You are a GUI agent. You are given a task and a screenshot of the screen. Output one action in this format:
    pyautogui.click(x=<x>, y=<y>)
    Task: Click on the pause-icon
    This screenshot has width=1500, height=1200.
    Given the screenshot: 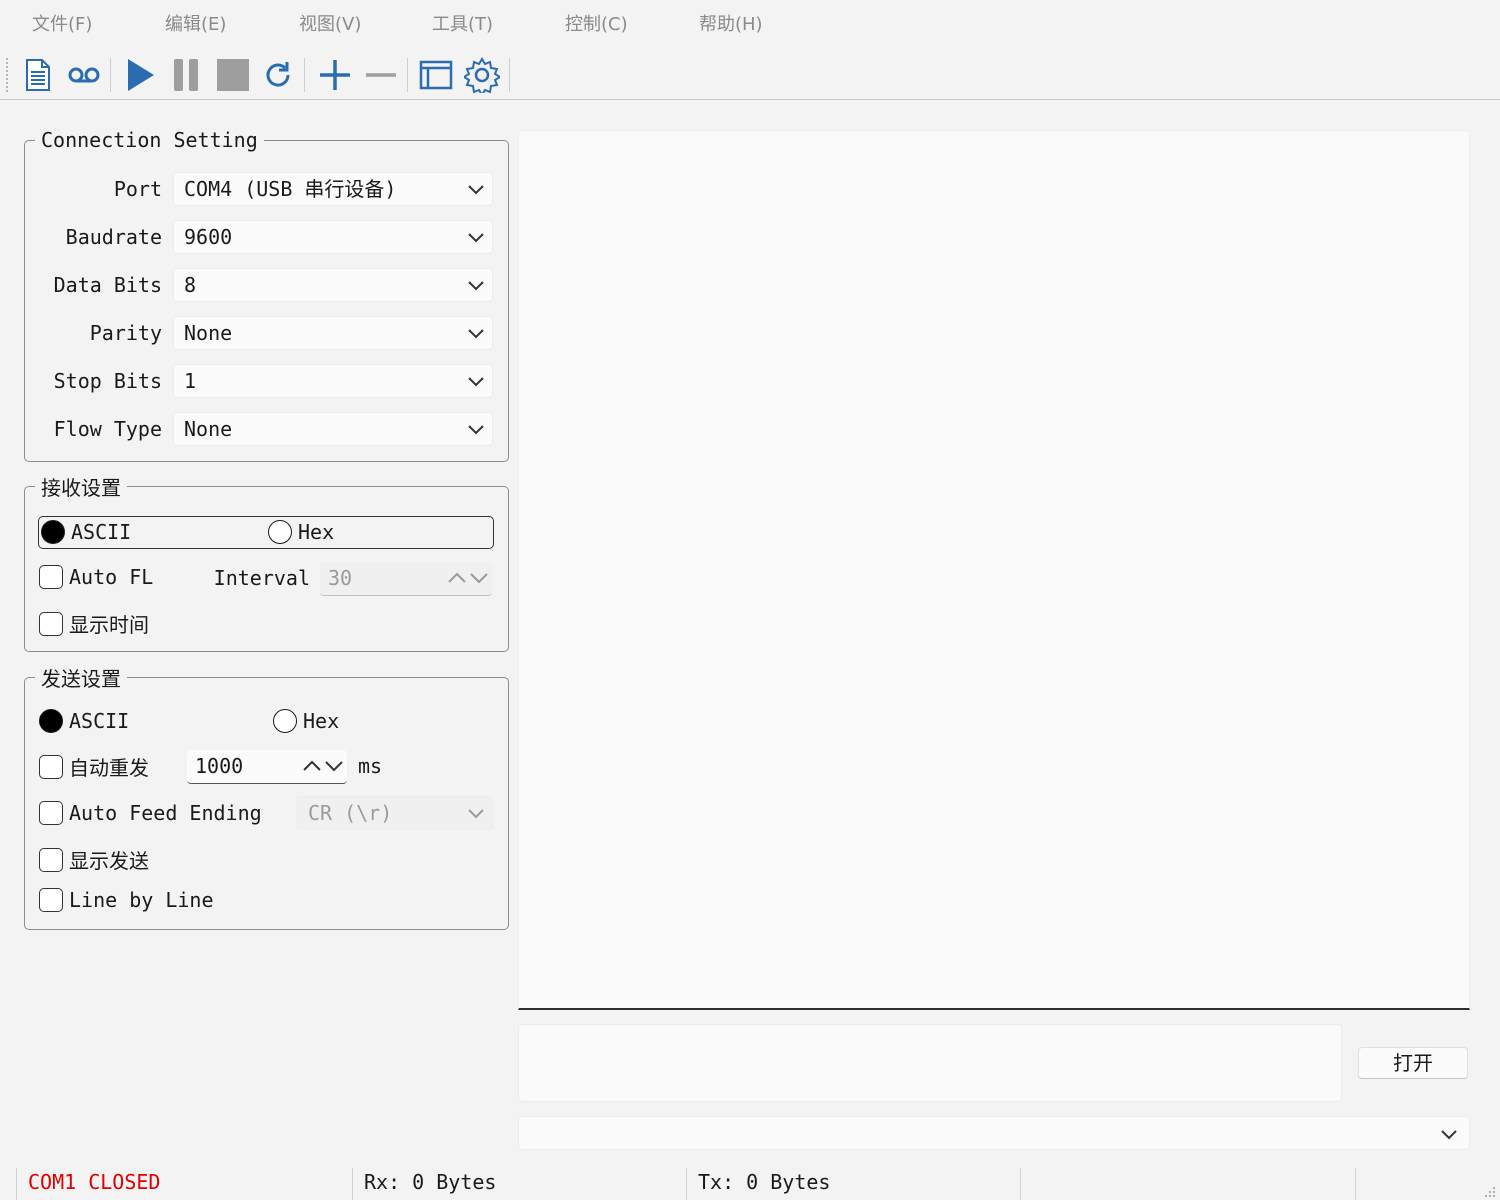 What is the action you would take?
    pyautogui.click(x=186, y=75)
    